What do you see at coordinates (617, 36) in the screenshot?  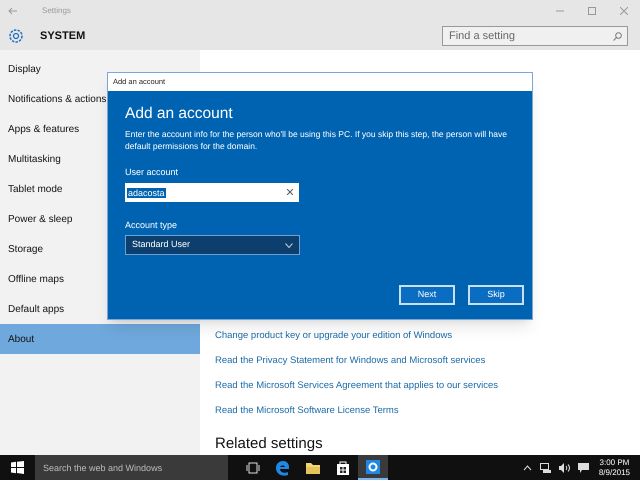 I see `search-icon` at bounding box center [617, 36].